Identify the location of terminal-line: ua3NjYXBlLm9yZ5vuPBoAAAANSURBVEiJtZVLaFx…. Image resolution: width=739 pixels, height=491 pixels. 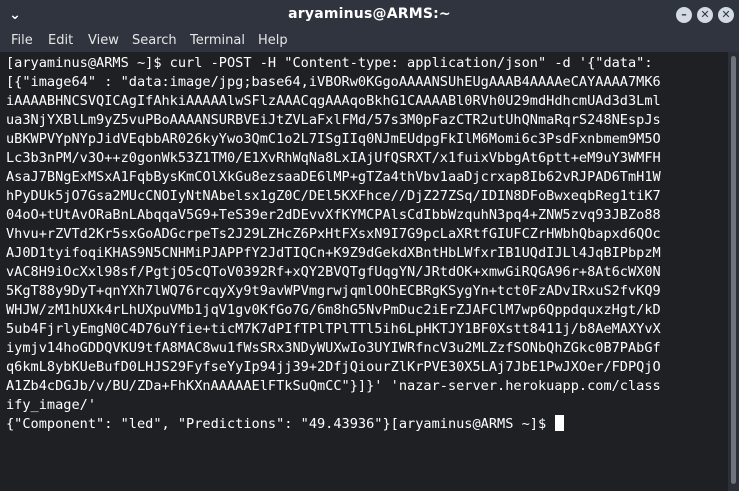
(333, 120).